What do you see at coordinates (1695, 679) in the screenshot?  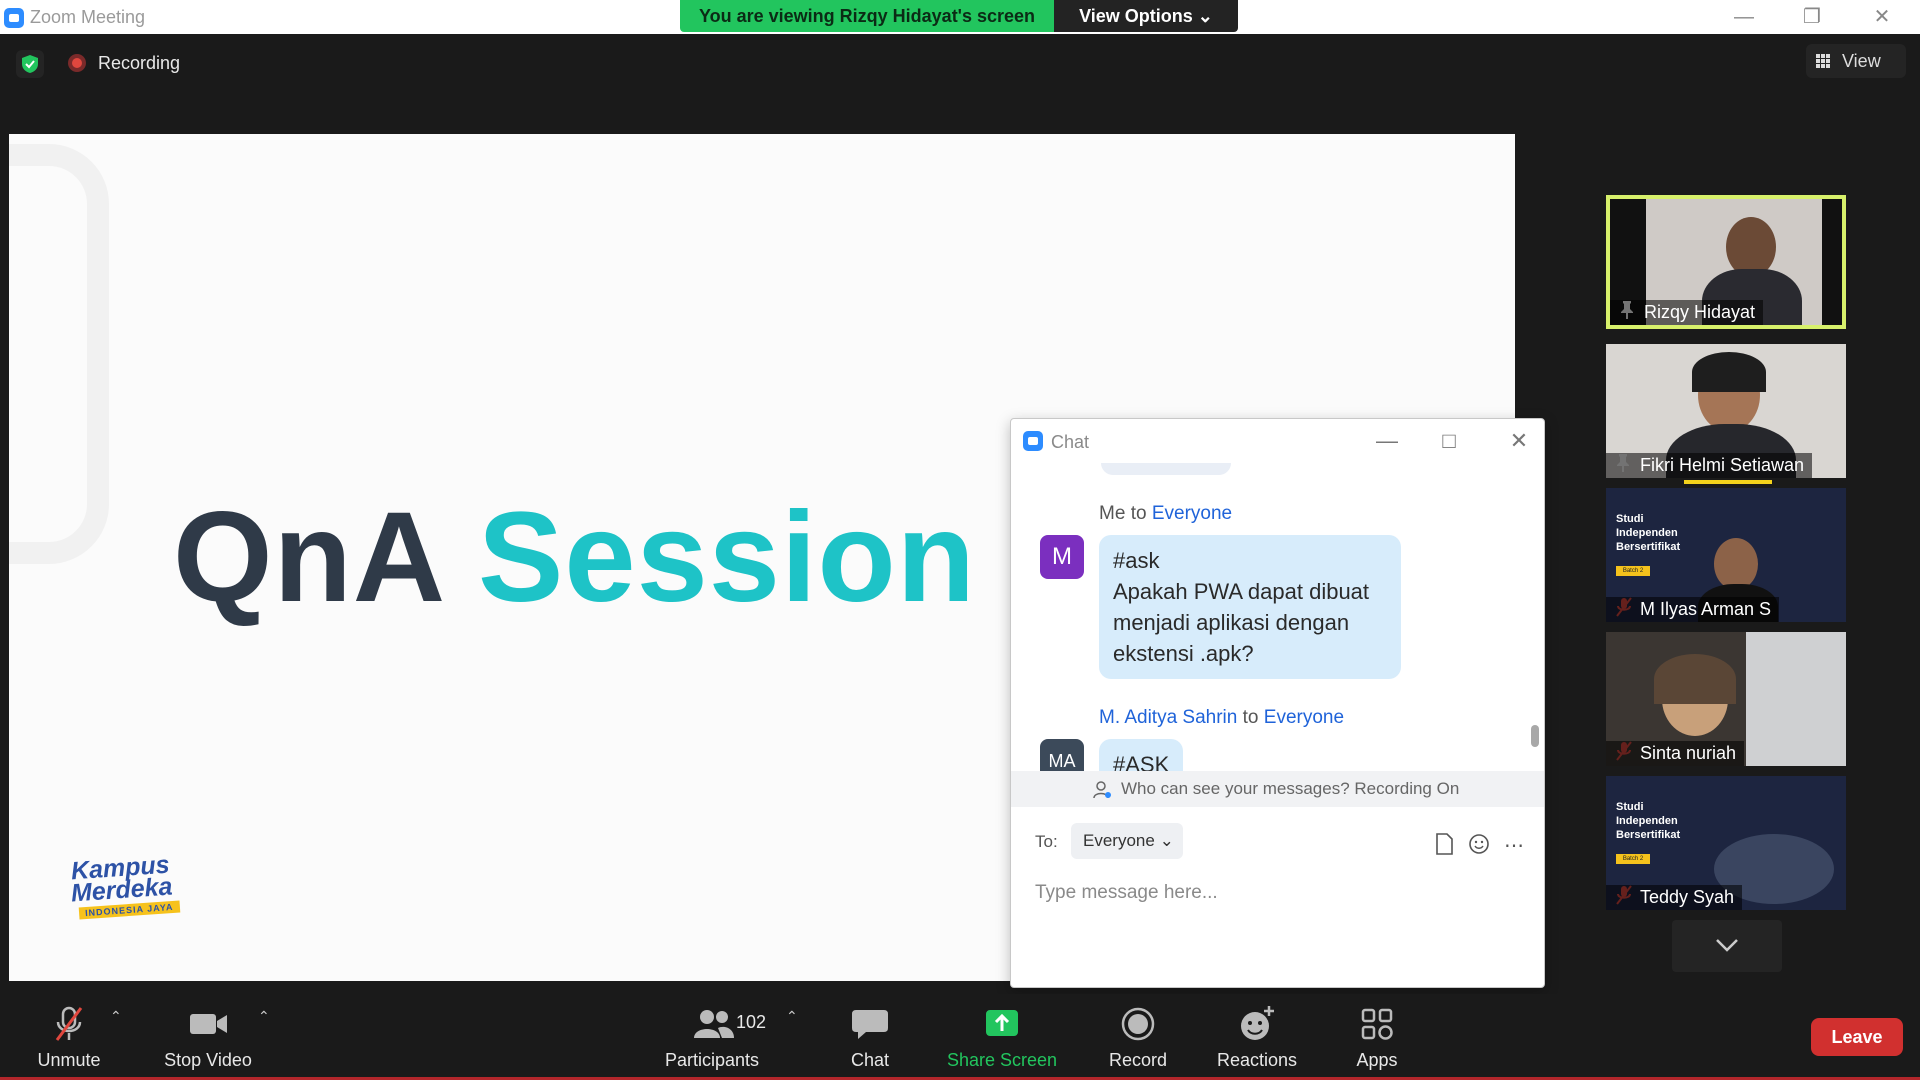 I see `person-hair` at bounding box center [1695, 679].